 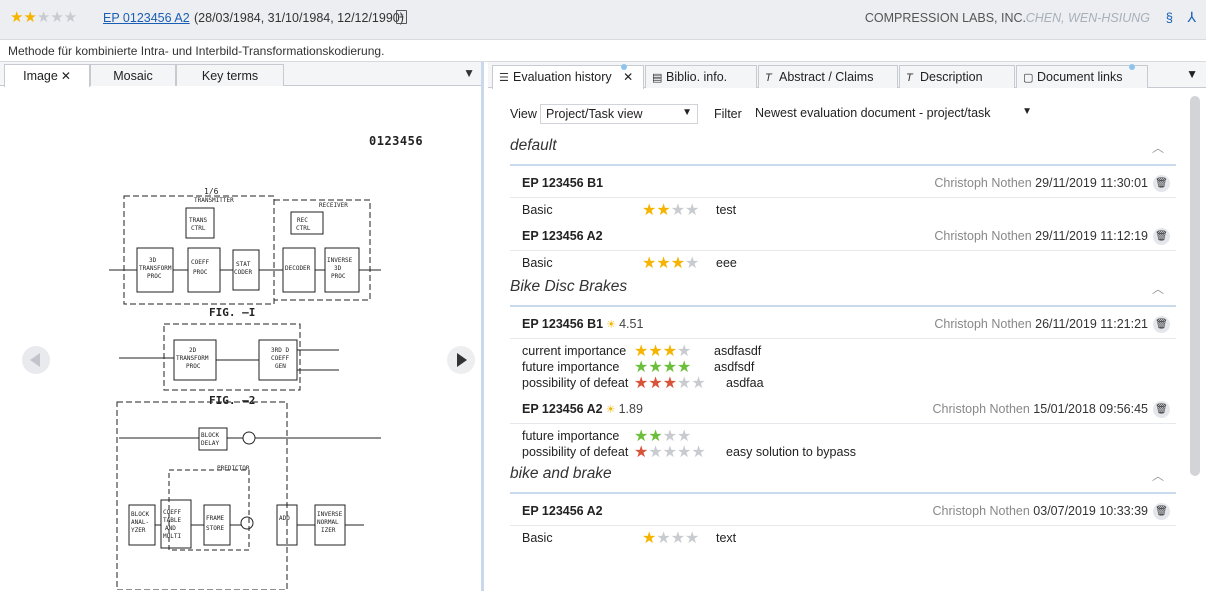 What do you see at coordinates (230, 75) in the screenshot?
I see `tab-key-terms: Key terms` at bounding box center [230, 75].